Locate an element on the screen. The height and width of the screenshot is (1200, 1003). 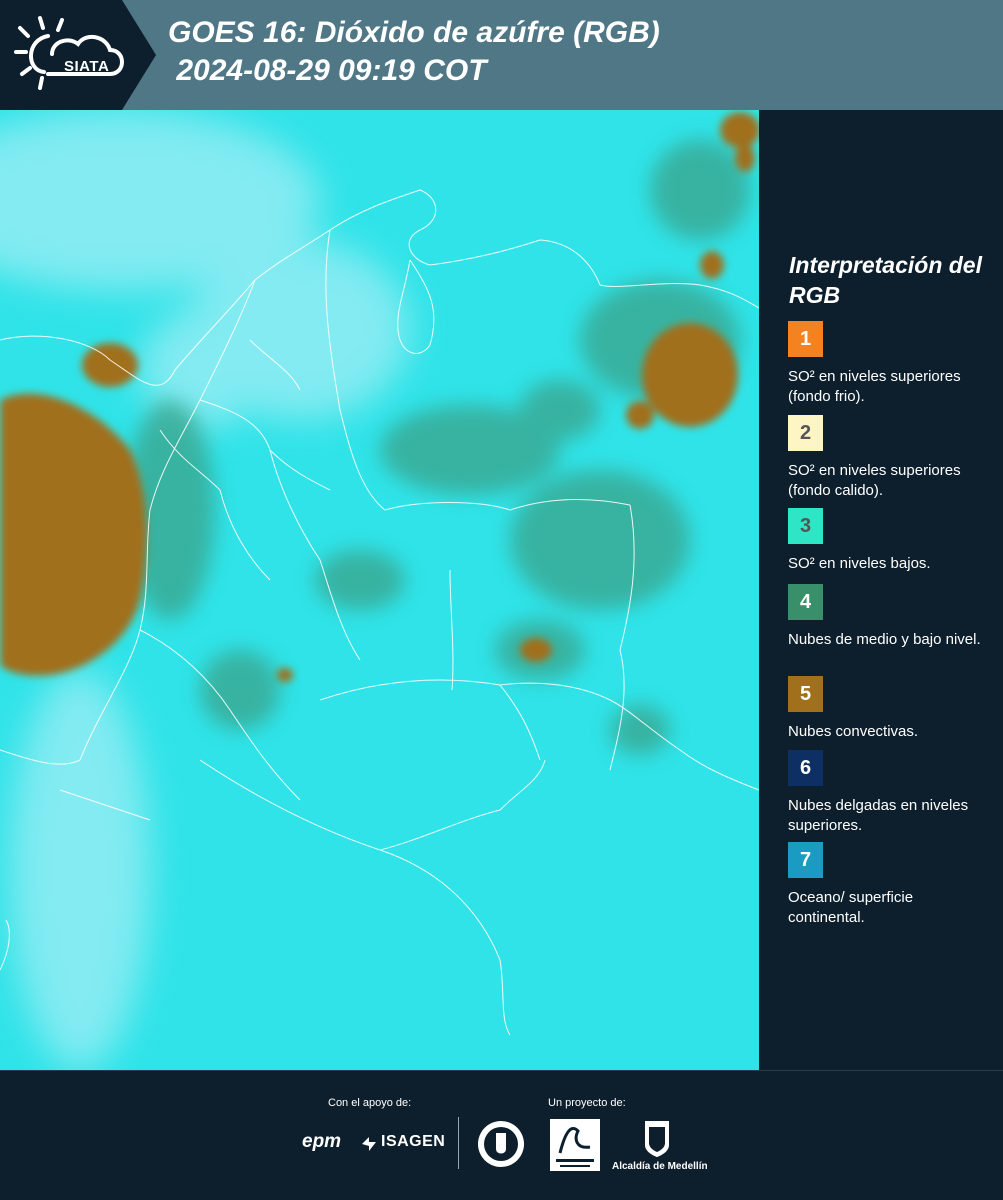
support-label: Con el apoyo de: is located at coordinates (370, 1103).